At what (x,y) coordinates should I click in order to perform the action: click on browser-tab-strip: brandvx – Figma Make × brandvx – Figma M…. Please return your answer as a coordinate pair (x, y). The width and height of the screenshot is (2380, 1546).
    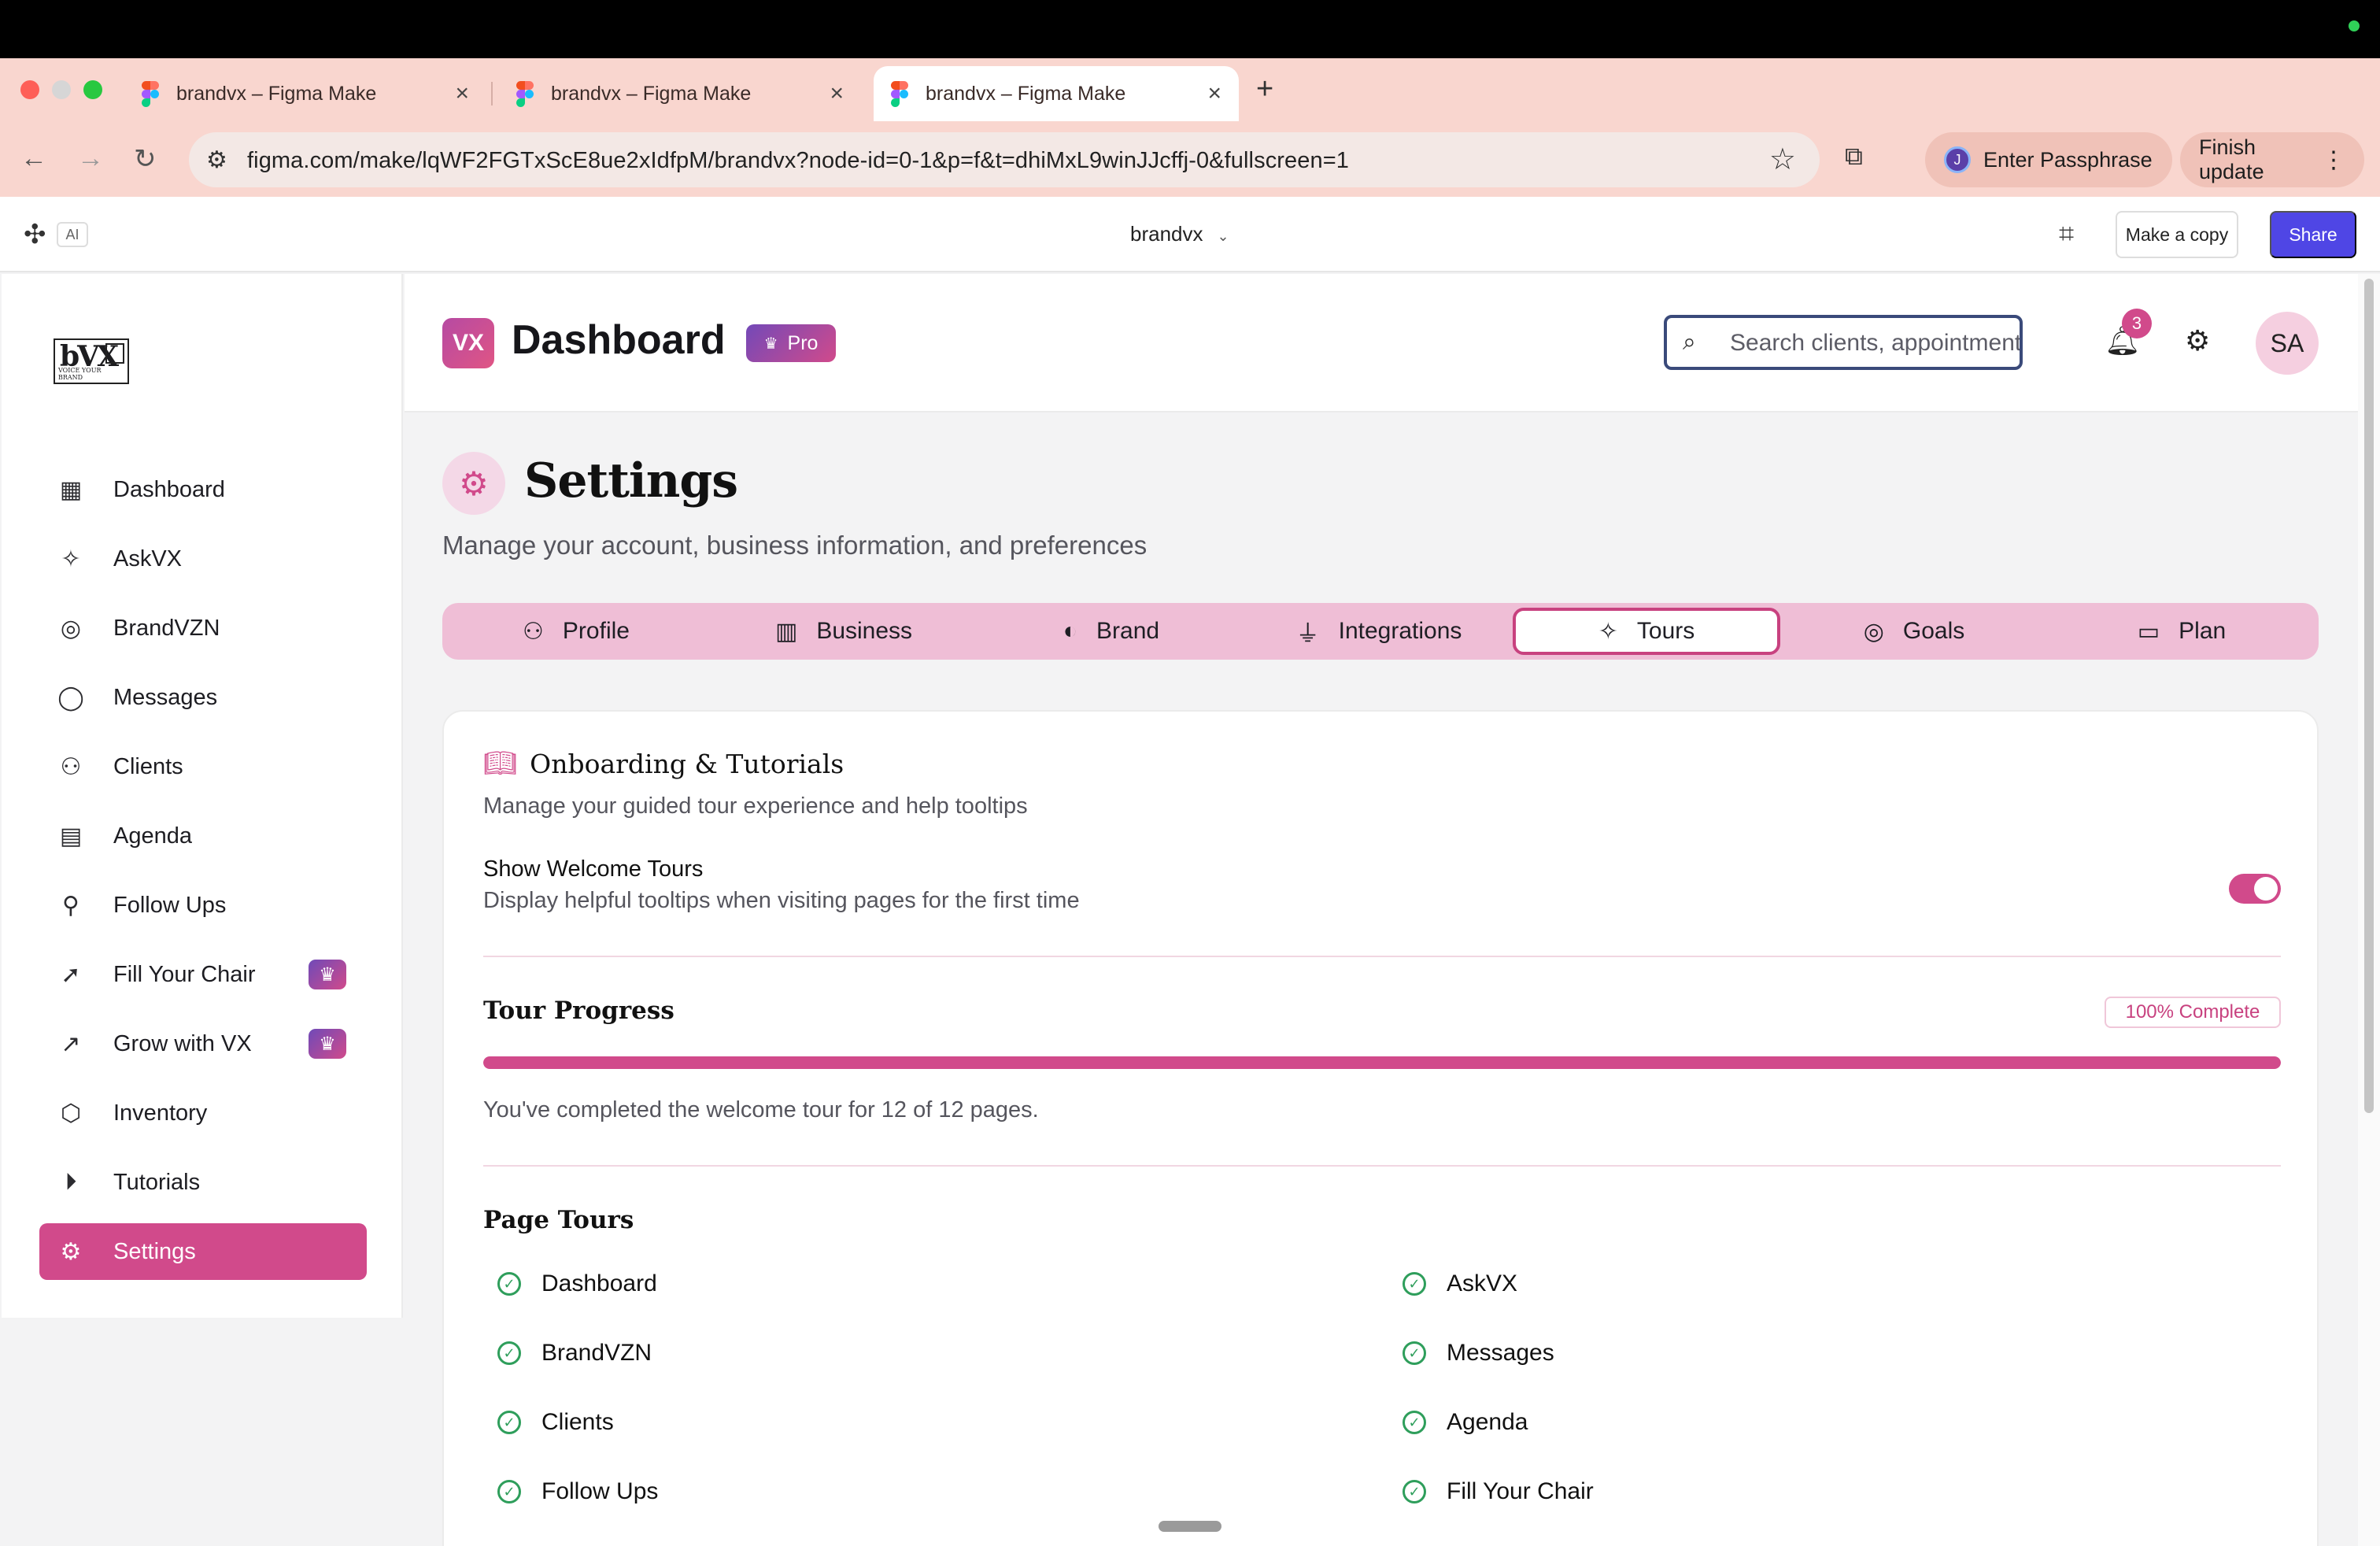
    Looking at the image, I should click on (1190, 89).